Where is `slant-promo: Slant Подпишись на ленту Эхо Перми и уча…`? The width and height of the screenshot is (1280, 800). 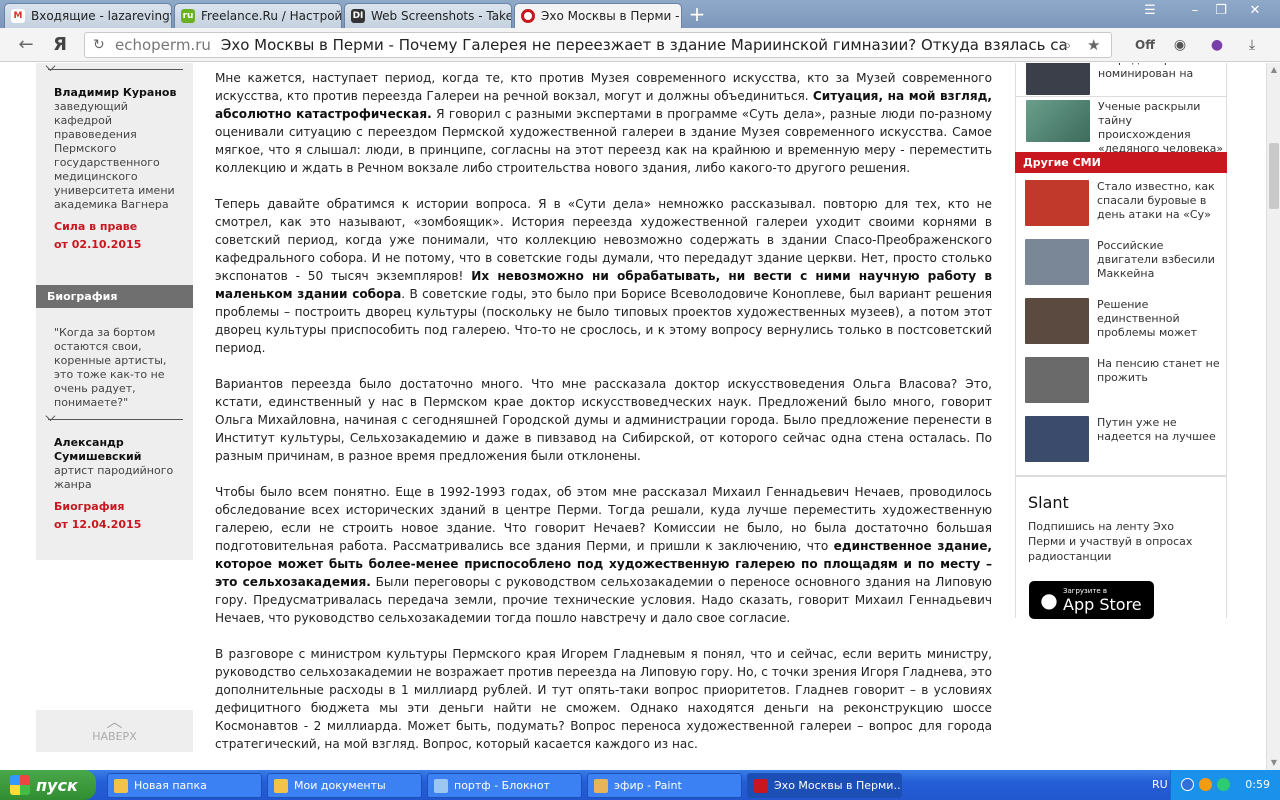
slant-promo: Slant Подпишись на ленту Эхо Перми и уча… is located at coordinates (1121, 547).